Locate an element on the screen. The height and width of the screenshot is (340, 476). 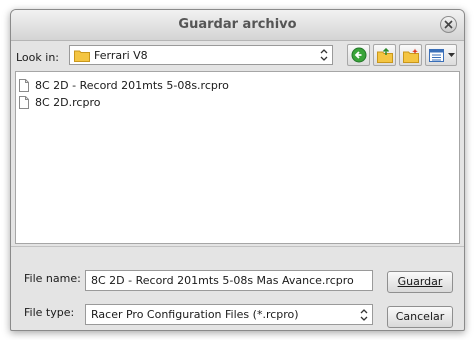
title-bar: Guardar archivo is located at coordinates (237, 25).